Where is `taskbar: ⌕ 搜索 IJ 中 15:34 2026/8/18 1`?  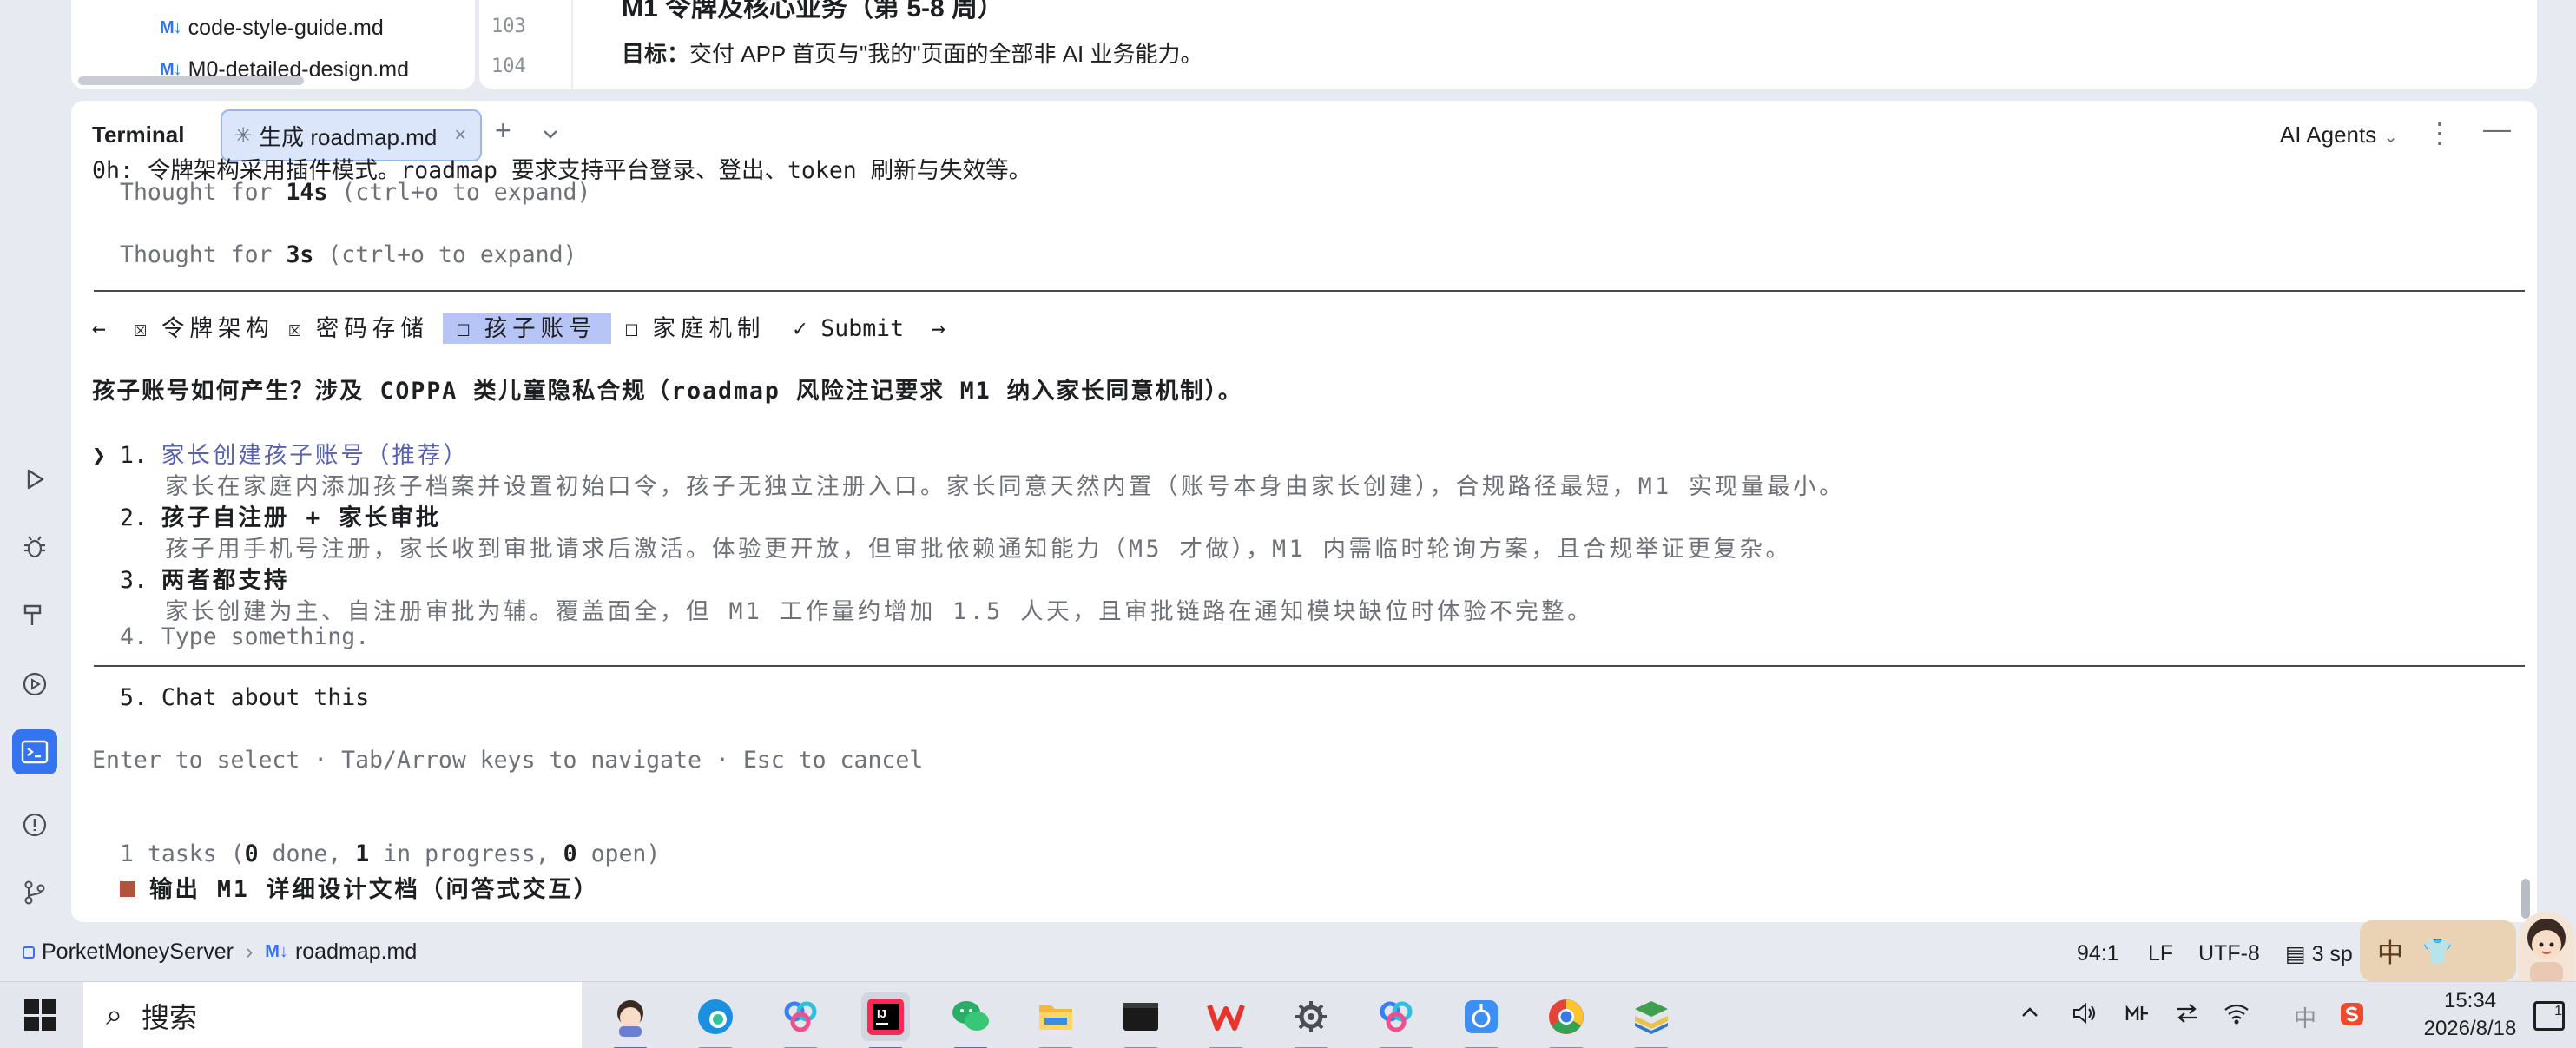 taskbar: ⌕ 搜索 IJ 中 15:34 2026/8/18 1 is located at coordinates (1288, 1015).